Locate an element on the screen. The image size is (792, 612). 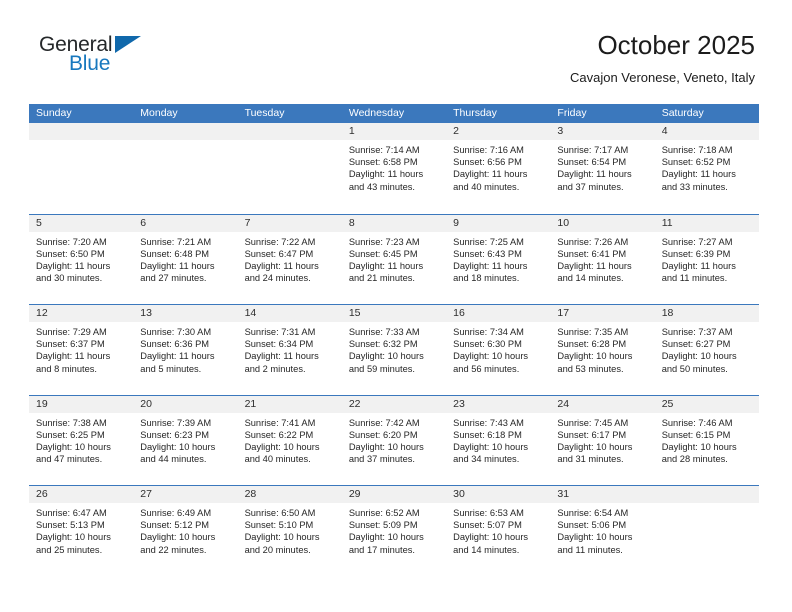
daylight-duration-line2: and 2 minutes. is located at coordinates (275, 368).